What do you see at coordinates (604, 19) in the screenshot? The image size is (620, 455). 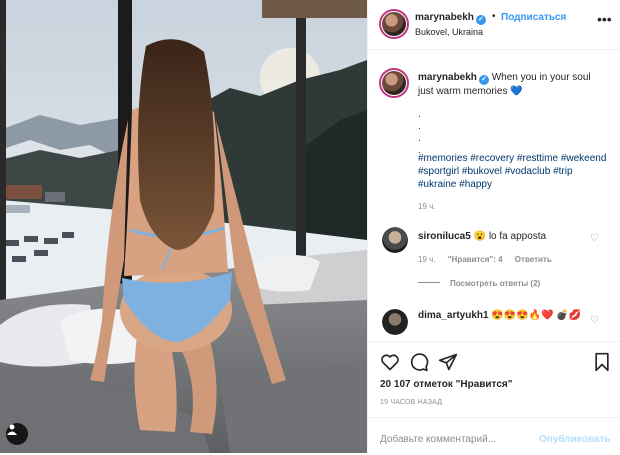 I see `more-options-icon: •••` at bounding box center [604, 19].